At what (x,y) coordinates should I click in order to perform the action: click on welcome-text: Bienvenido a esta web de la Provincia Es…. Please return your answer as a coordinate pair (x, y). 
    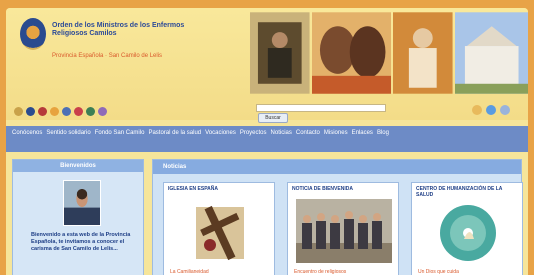
    Looking at the image, I should click on (84, 242).